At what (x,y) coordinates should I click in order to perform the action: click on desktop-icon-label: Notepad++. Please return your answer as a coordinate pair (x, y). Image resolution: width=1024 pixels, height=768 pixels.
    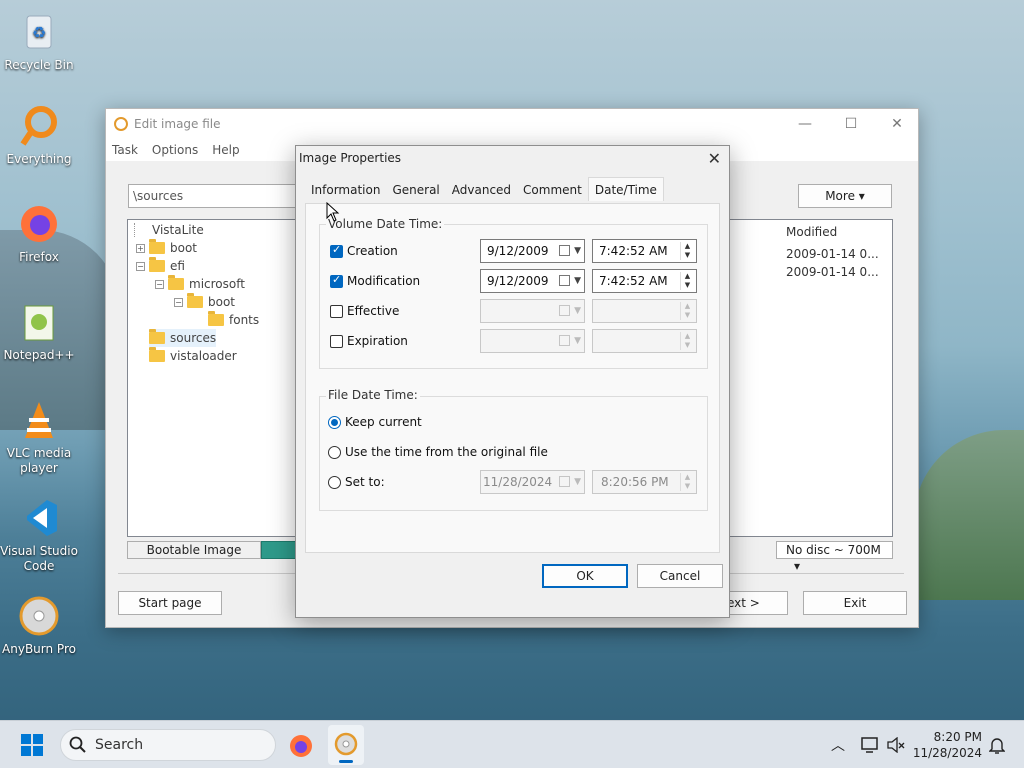
    Looking at the image, I should click on (39, 355).